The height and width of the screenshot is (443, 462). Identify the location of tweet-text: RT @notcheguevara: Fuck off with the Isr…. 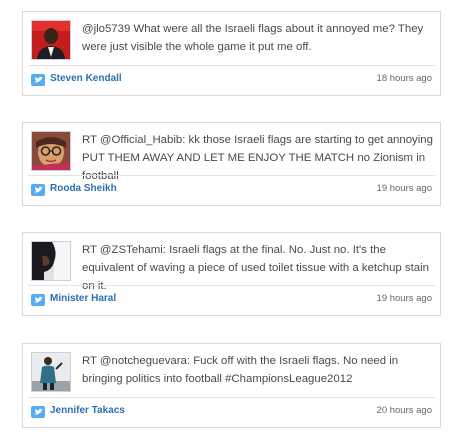
(240, 370).